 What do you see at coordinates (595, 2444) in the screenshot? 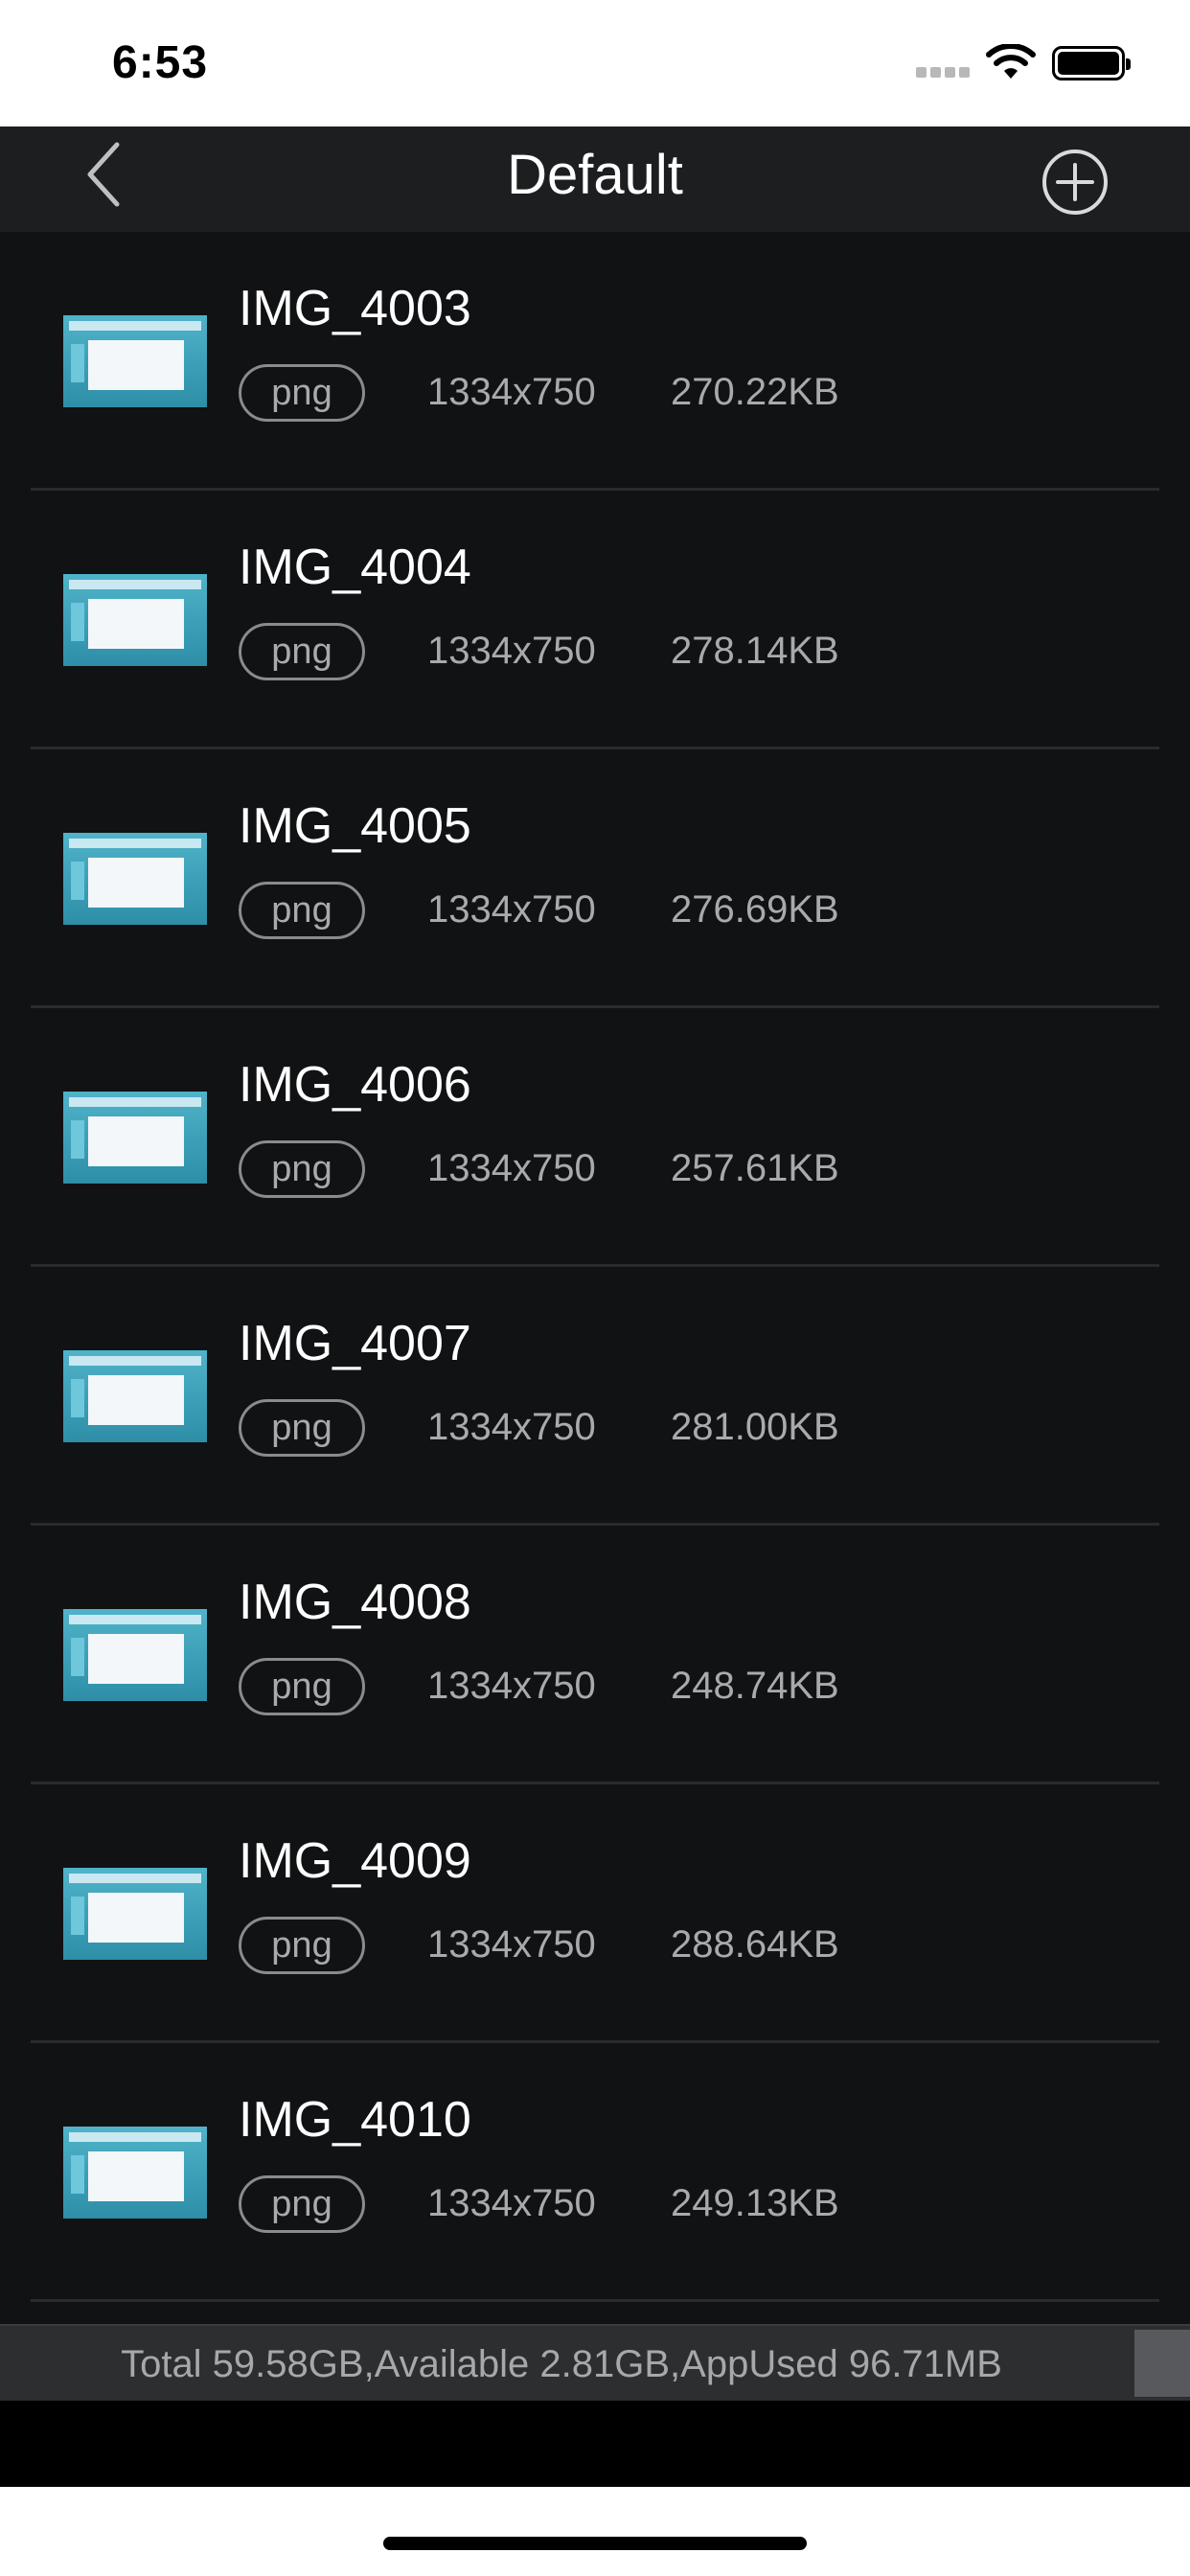
I see `bottom-spacer` at bounding box center [595, 2444].